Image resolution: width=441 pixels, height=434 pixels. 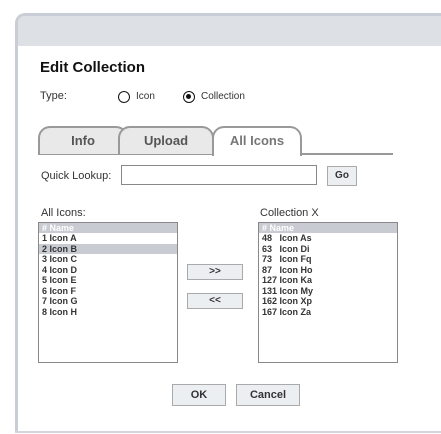 What do you see at coordinates (229, 31) in the screenshot?
I see `dialog-header-bar` at bounding box center [229, 31].